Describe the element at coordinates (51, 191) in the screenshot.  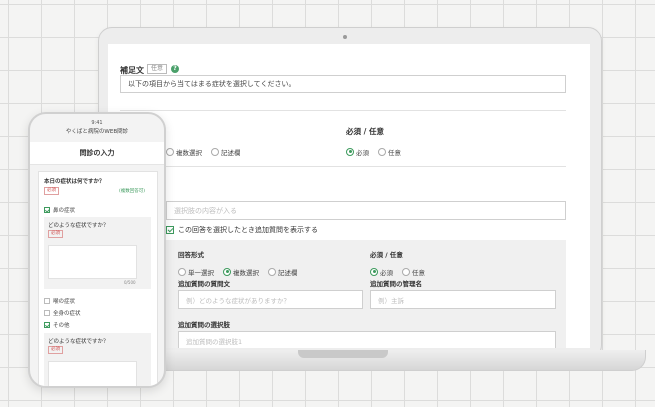
I see `required-badge: 必須` at that location.